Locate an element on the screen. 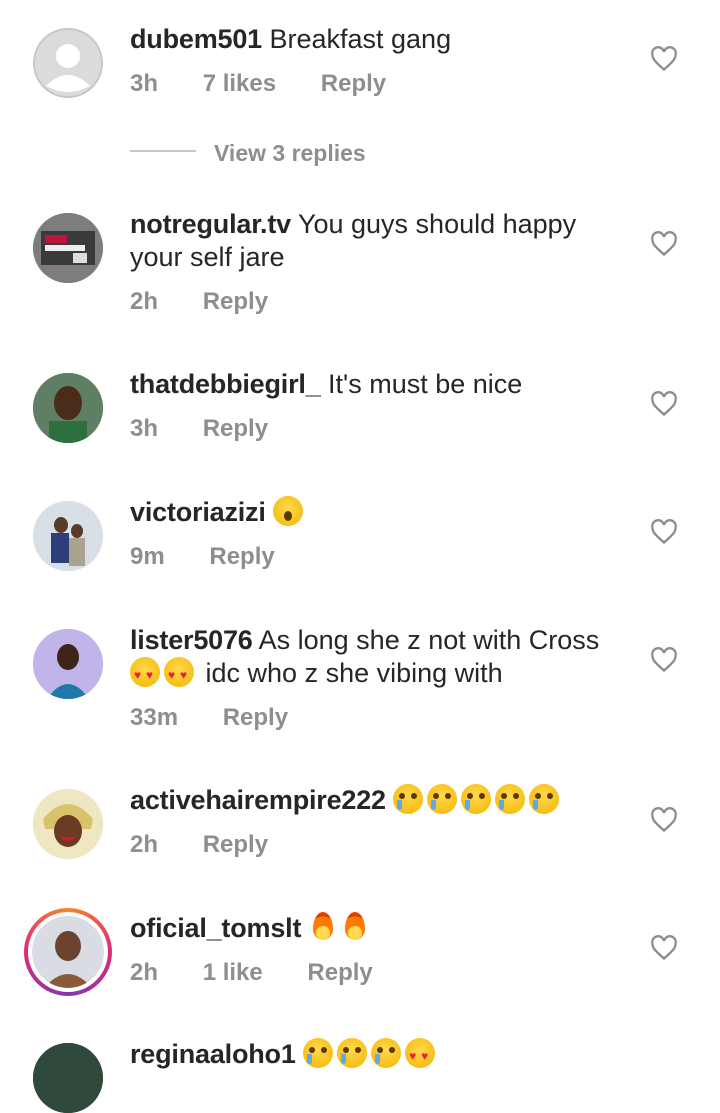 This screenshot has height=1113, width=720. username: activehairempire222 is located at coordinates (258, 800).